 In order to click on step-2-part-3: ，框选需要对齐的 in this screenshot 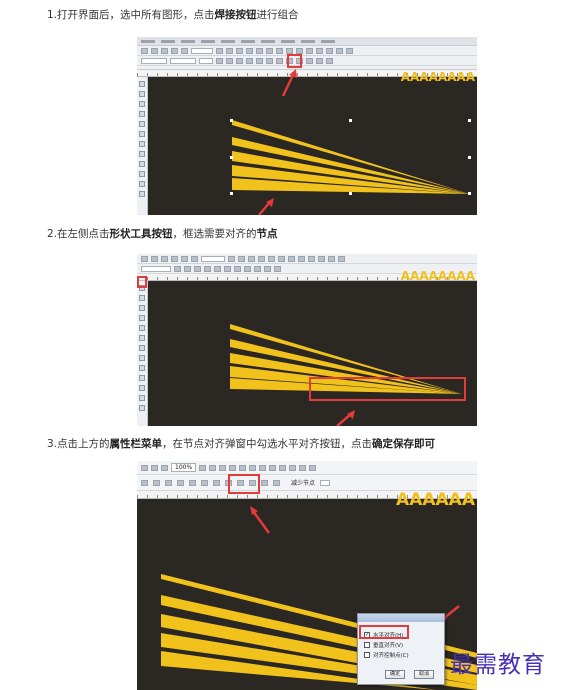, I will do `click(214, 234)`.